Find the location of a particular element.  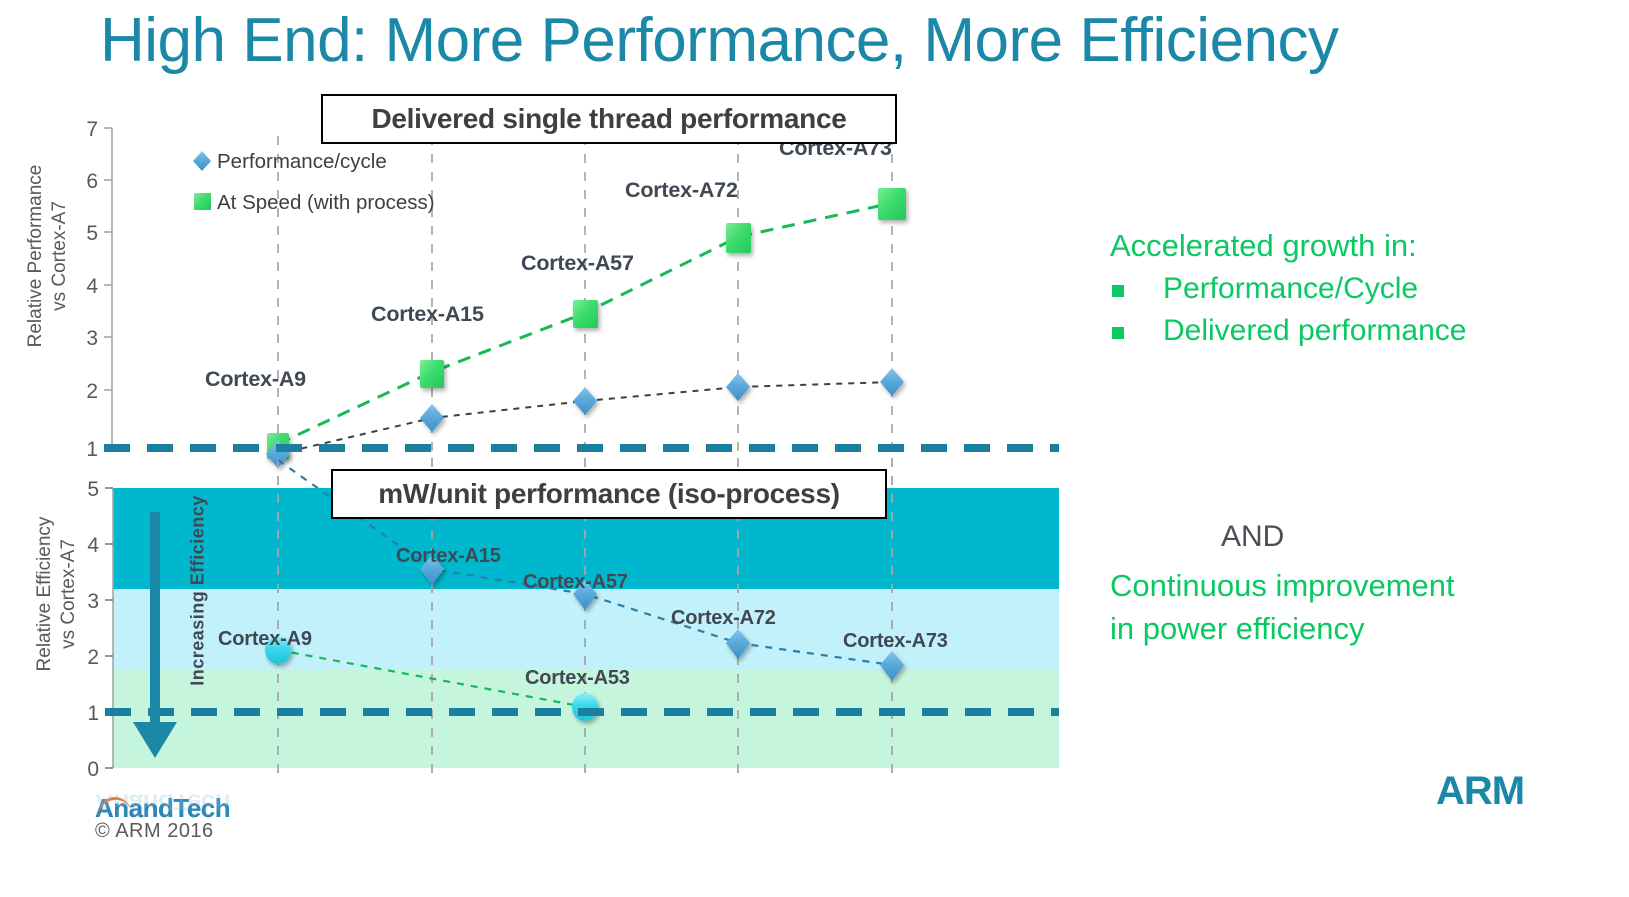

svg-text: 0 is located at coordinates (93, 769).